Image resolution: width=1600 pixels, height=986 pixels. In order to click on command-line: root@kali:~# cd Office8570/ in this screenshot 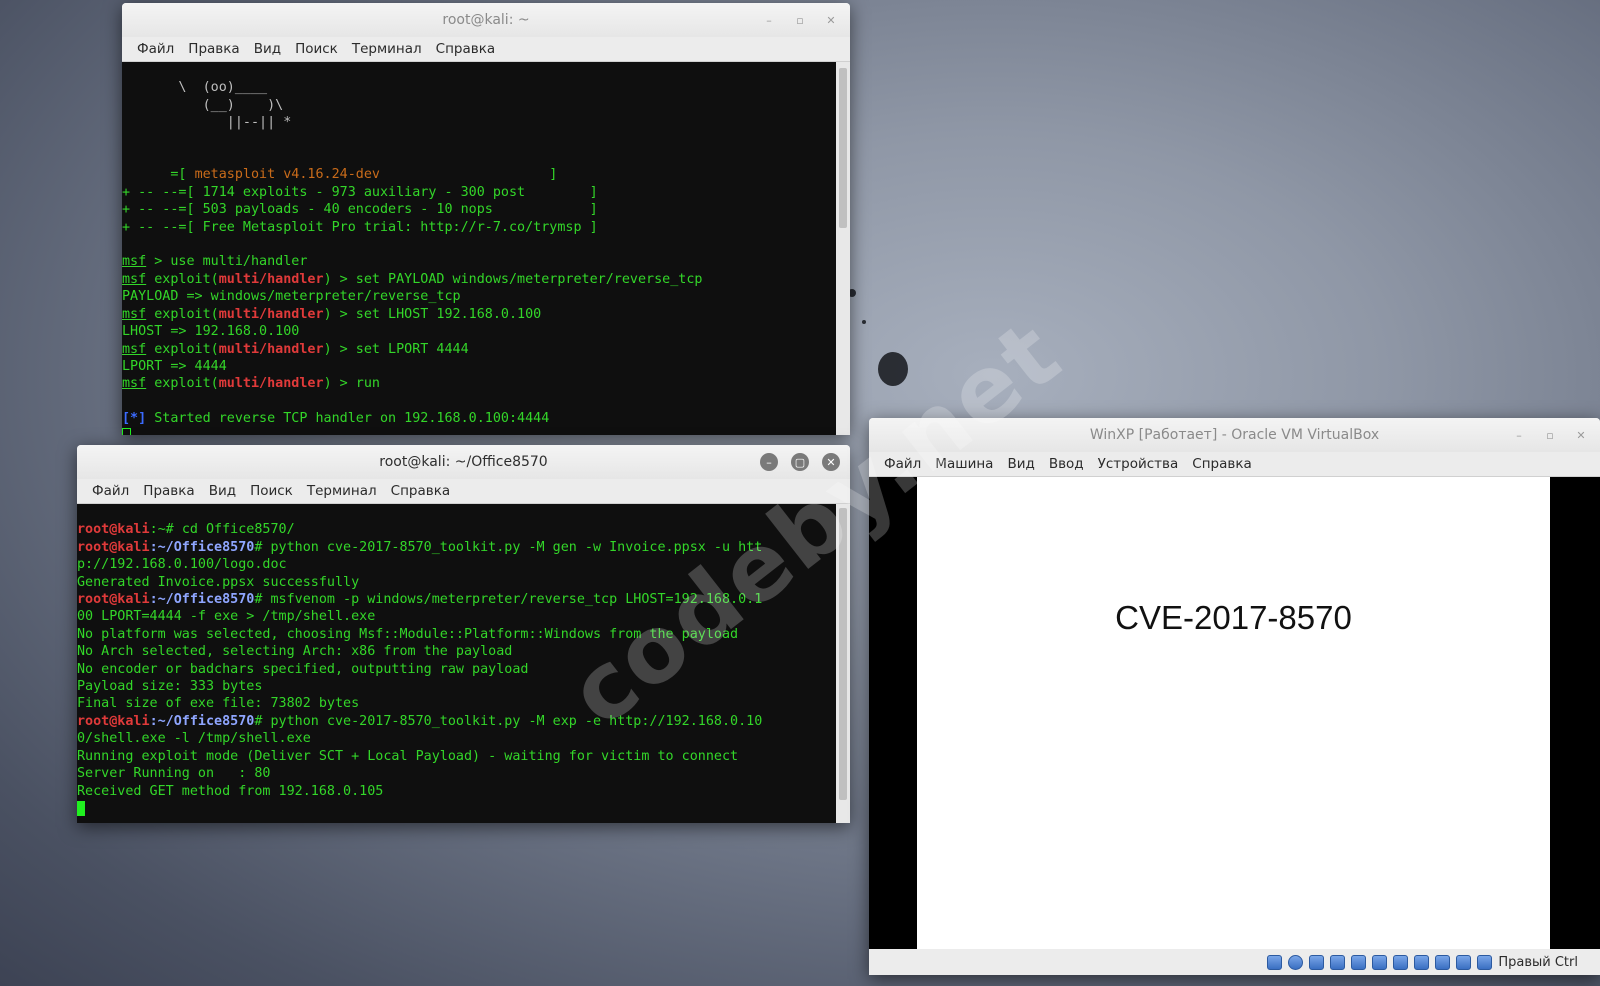, I will do `click(186, 530)`.